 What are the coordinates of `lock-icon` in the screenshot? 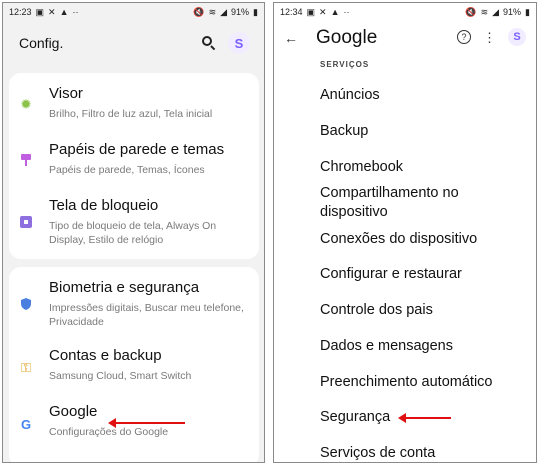 It's located at (26, 222).